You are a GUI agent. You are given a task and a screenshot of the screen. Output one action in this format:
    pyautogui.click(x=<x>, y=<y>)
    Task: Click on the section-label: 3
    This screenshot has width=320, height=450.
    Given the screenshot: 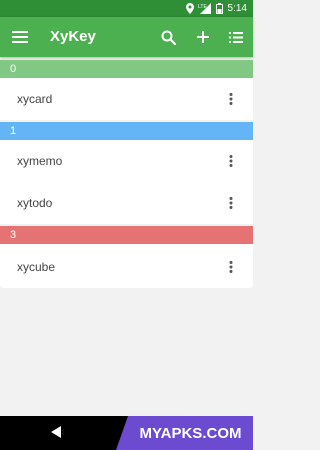 What is the action you would take?
    pyautogui.click(x=13, y=235)
    